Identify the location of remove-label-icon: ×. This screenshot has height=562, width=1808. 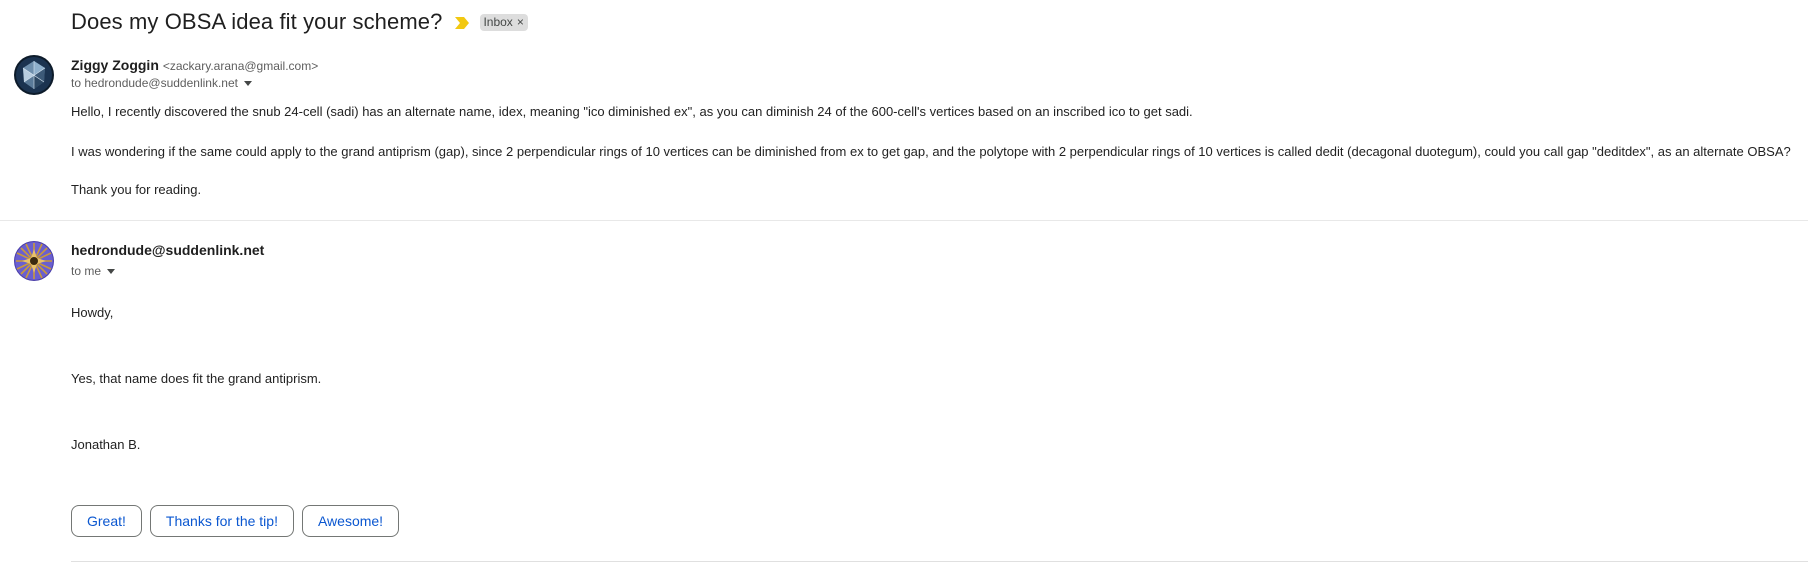
(520, 22).